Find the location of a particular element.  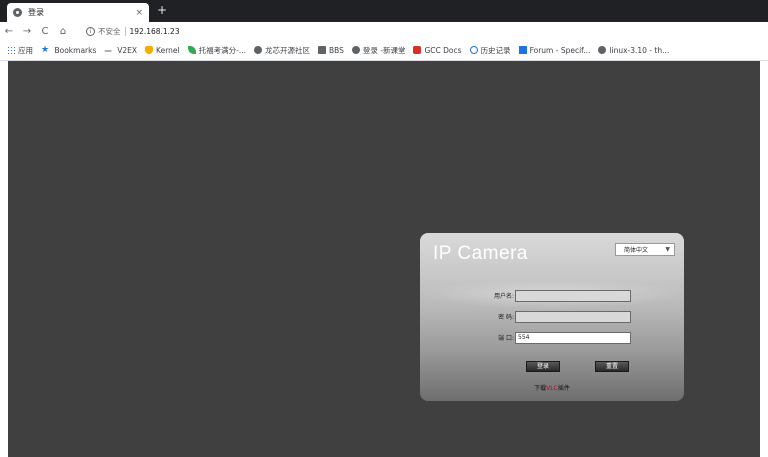

tab-strip: 登录 × + is located at coordinates (384, 11).